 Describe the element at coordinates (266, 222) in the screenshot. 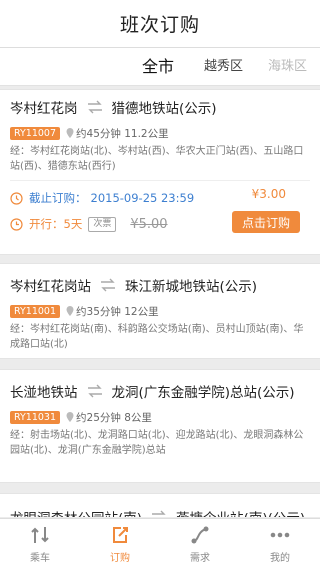

I see `order-button: 点击订购` at that location.